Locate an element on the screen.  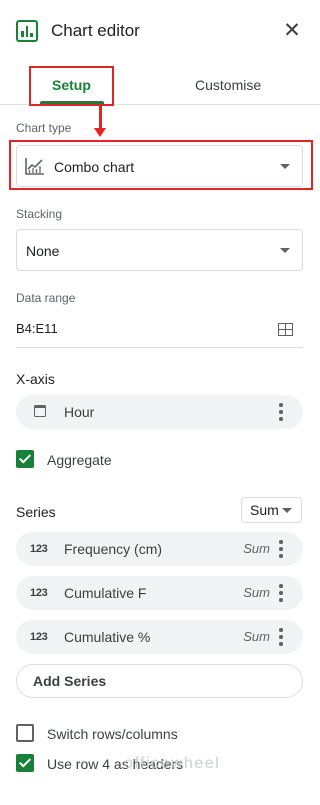
switch-rows-checkbox is located at coordinates (25, 733).